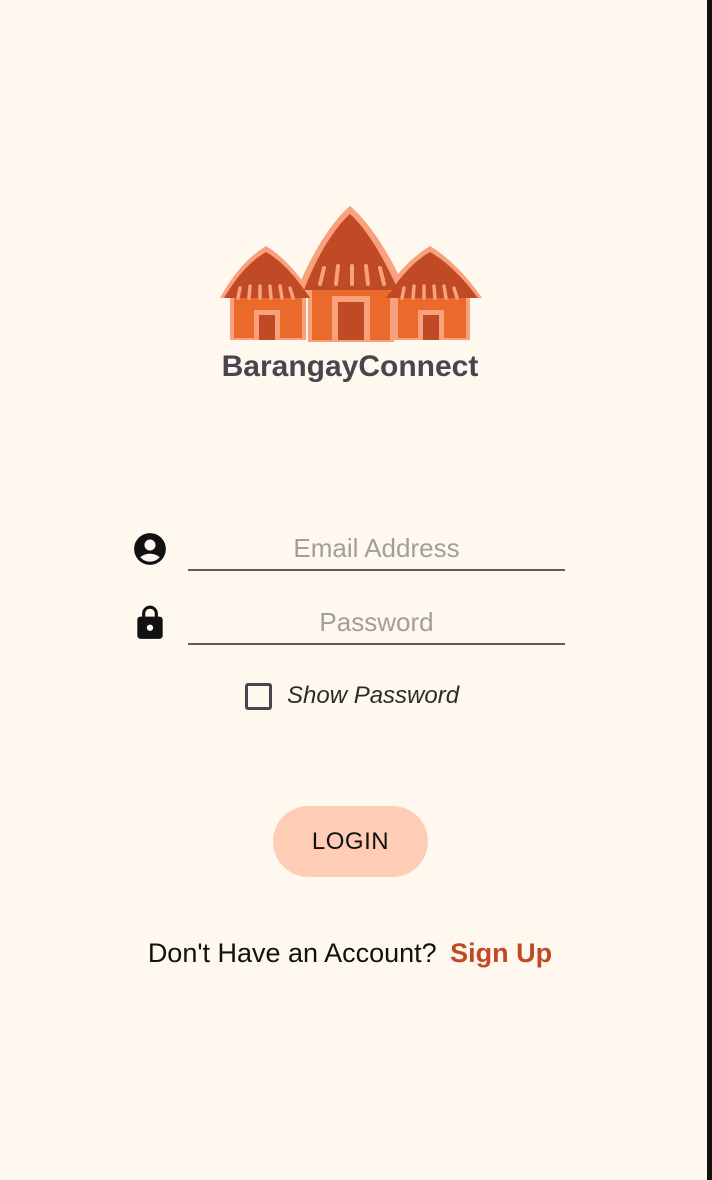 The image size is (712, 1180). Describe the element at coordinates (350, 841) in the screenshot. I see `login-button: LOGIN` at that location.